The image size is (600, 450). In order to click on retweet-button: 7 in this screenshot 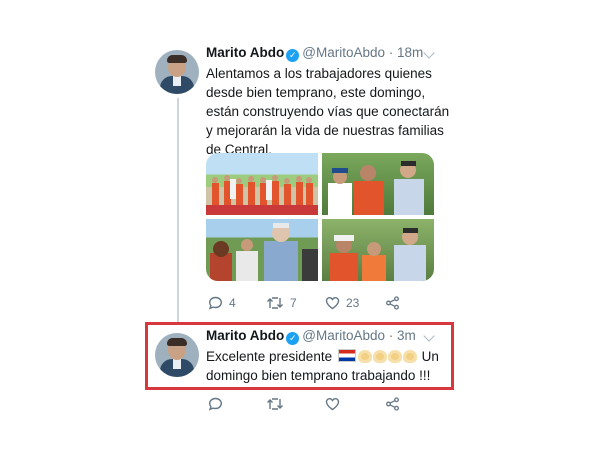, I will do `click(281, 303)`.